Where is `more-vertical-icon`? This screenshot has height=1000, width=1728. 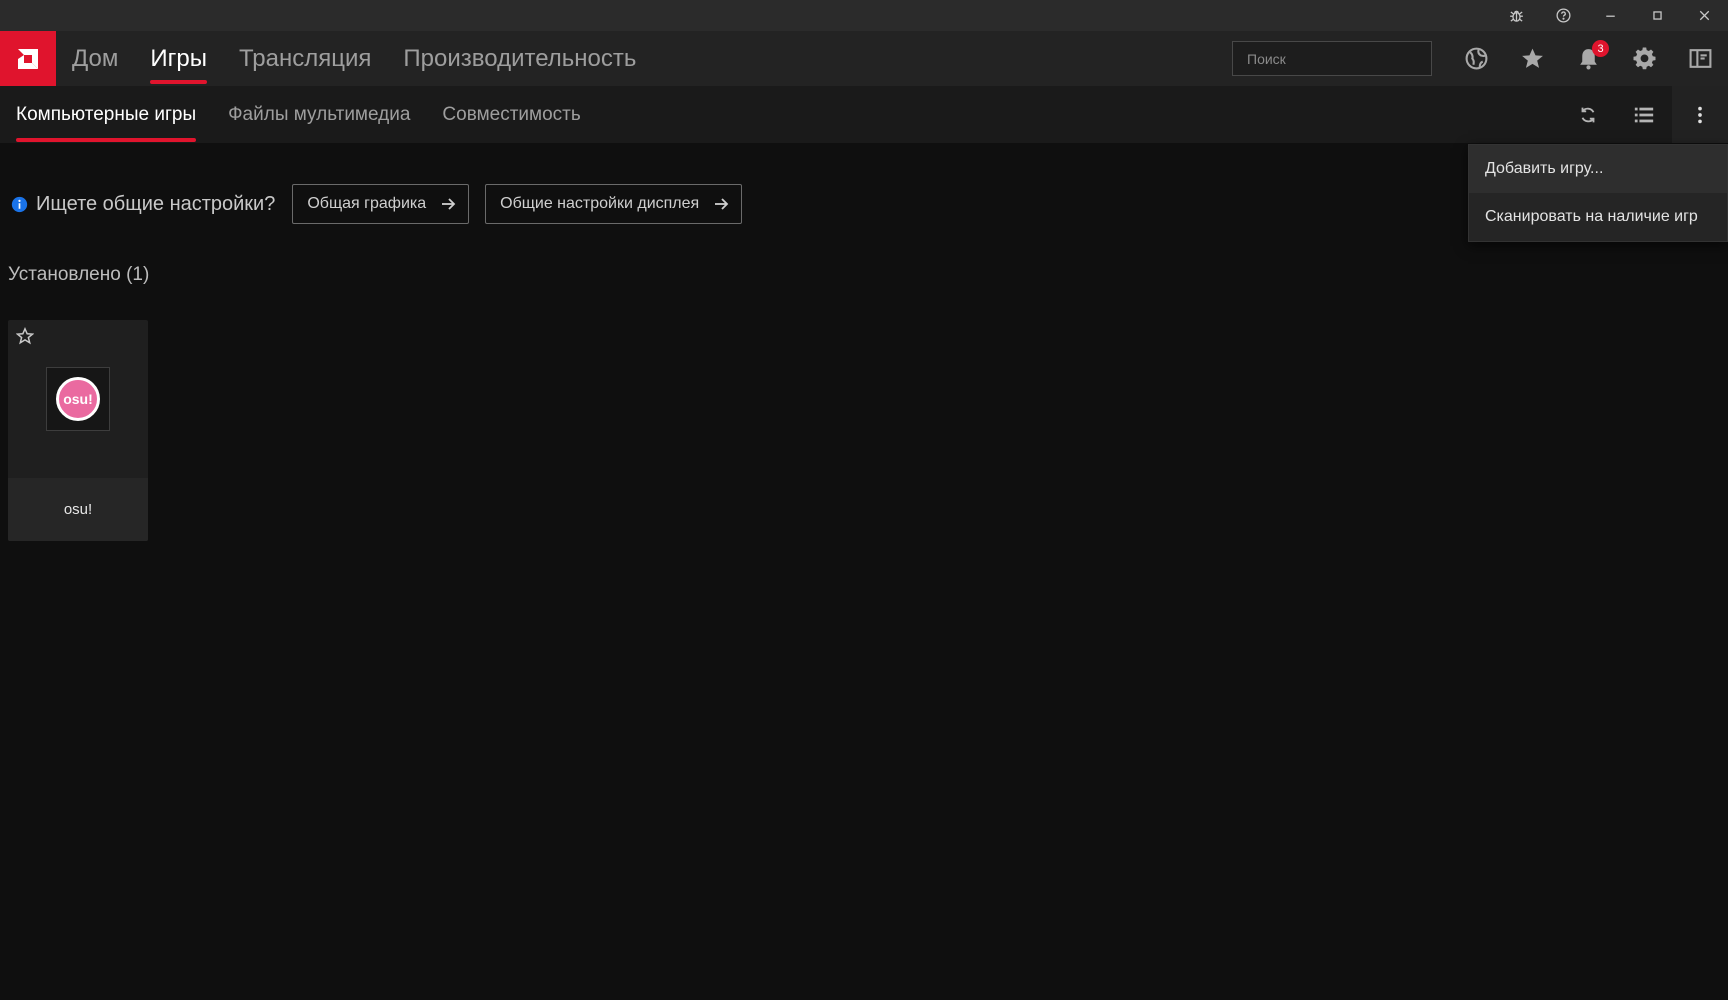
more-vertical-icon is located at coordinates (1700, 114).